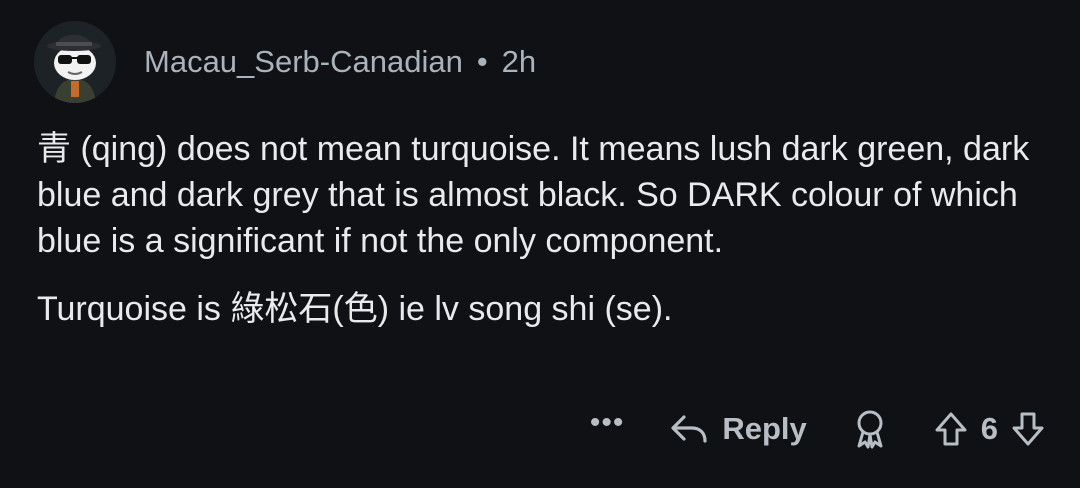  Describe the element at coordinates (607, 423) in the screenshot. I see `more-options-icon: •••` at that location.